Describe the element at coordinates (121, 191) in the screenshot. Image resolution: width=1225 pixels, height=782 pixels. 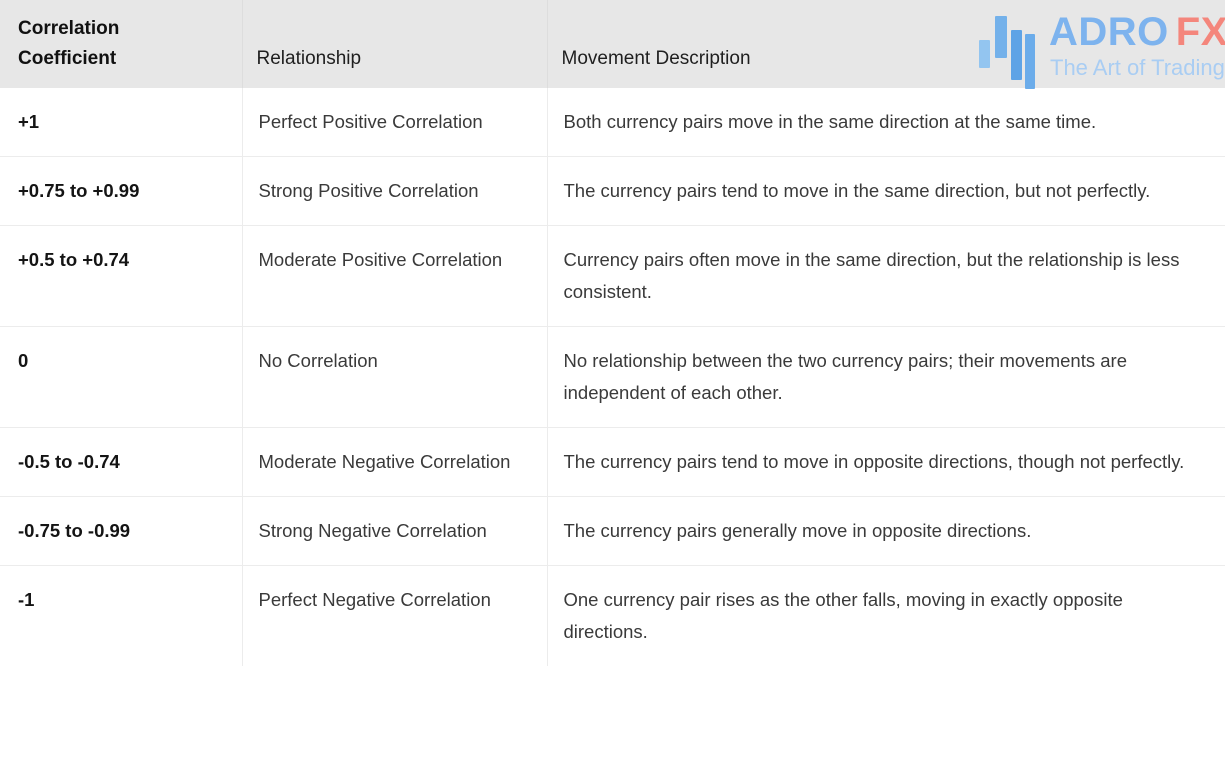
I see `cell-correlation-coefficient: +0.75 to +0.99` at that location.